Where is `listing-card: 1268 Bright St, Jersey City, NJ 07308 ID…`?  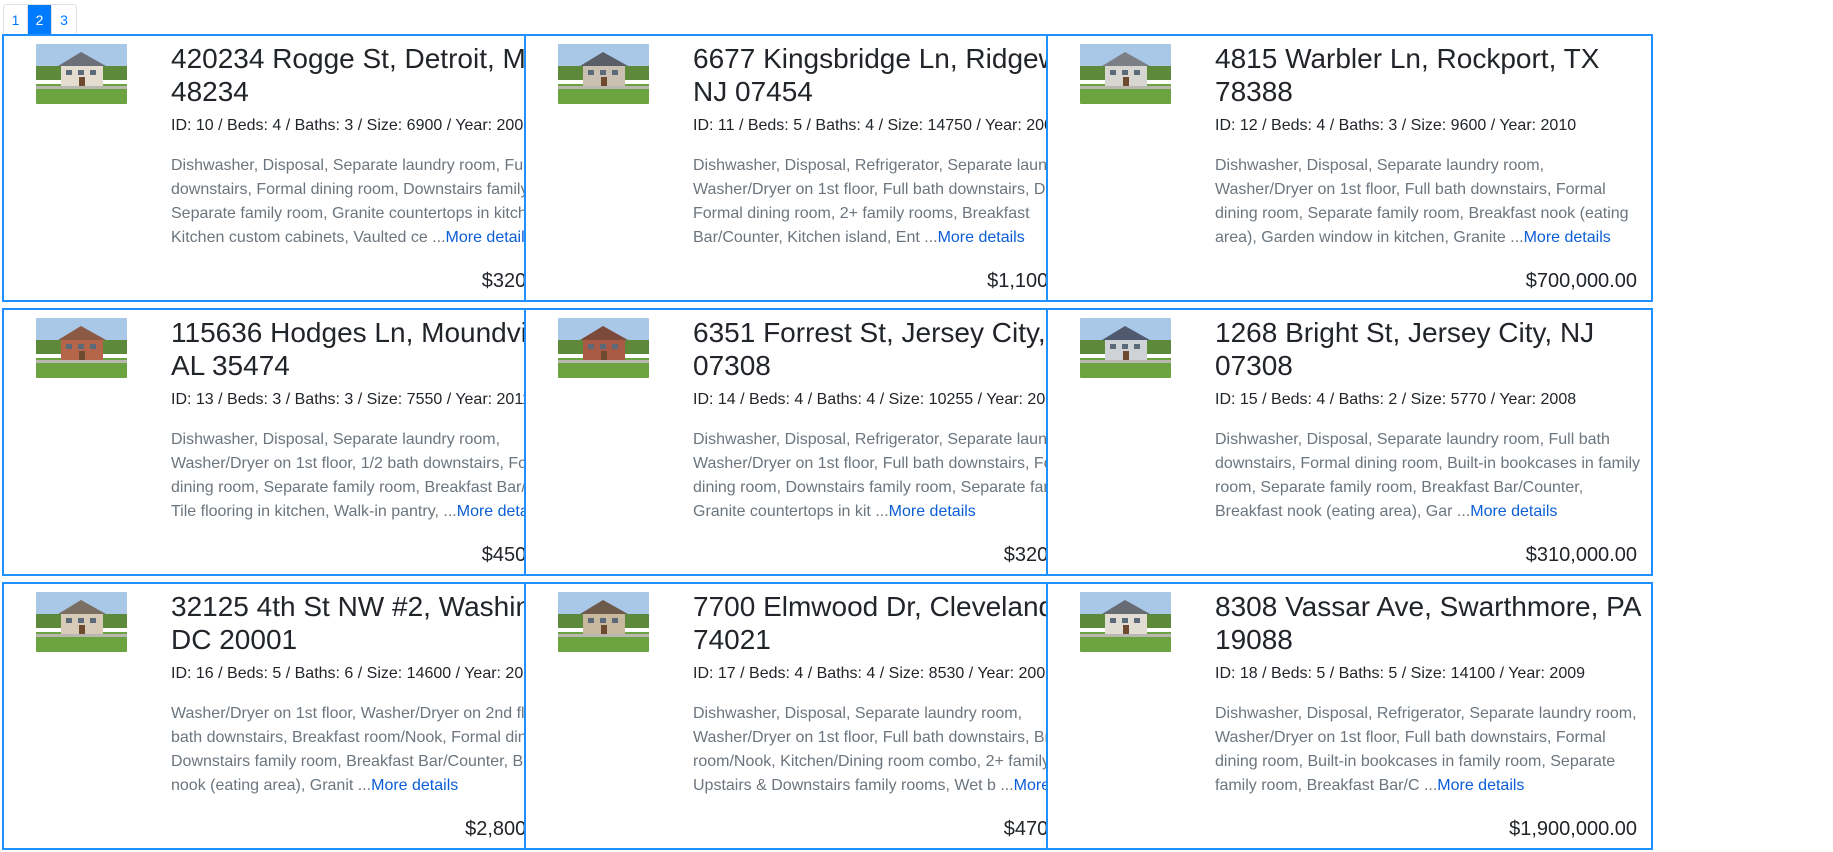
listing-card: 1268 Bright St, Jersey City, NJ 07308 ID… is located at coordinates (1349, 442).